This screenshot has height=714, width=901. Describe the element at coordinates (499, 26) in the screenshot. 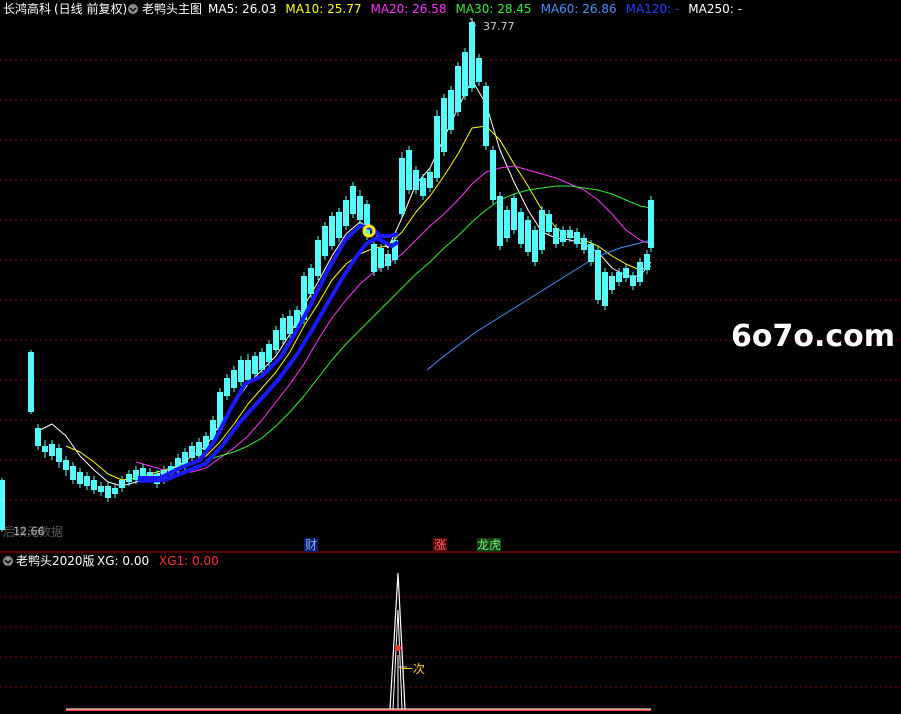

I see `high-price-label: 37.77` at that location.